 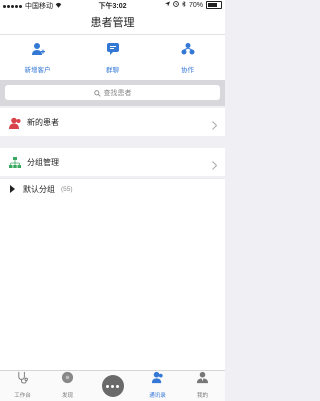 What do you see at coordinates (12, 189) in the screenshot?
I see `expand-triangle-icon` at bounding box center [12, 189].